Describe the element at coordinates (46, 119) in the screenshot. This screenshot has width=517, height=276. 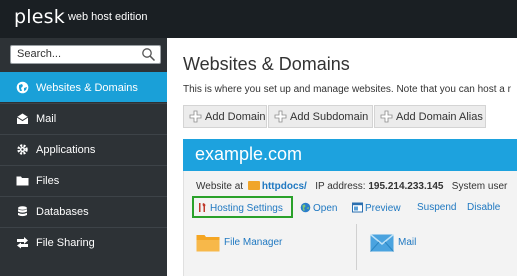
I see `sidebar-item-label: Mail` at that location.